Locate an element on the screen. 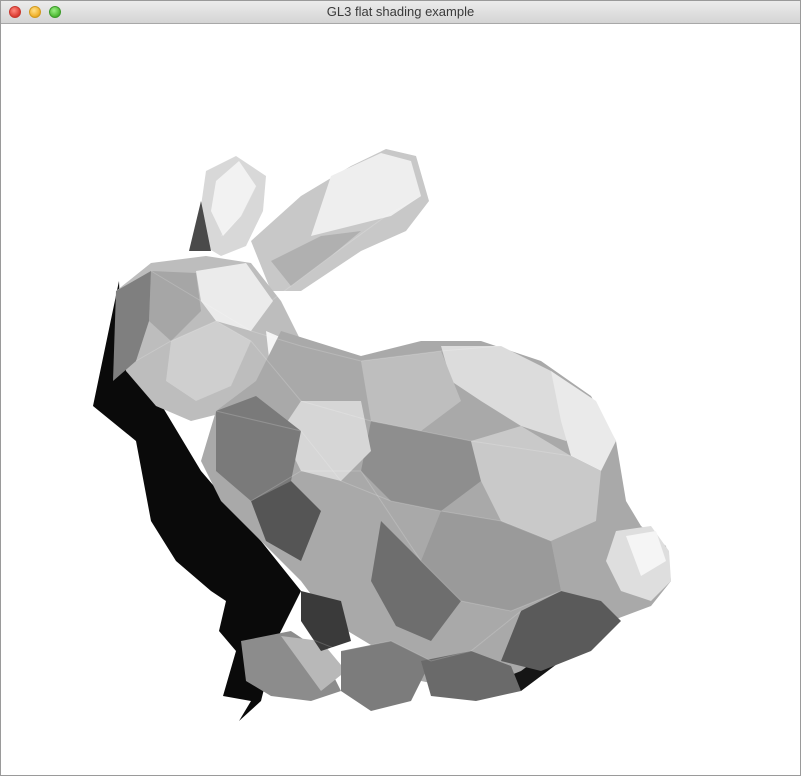  window-title: GL3 flat shading example is located at coordinates (400, 11).